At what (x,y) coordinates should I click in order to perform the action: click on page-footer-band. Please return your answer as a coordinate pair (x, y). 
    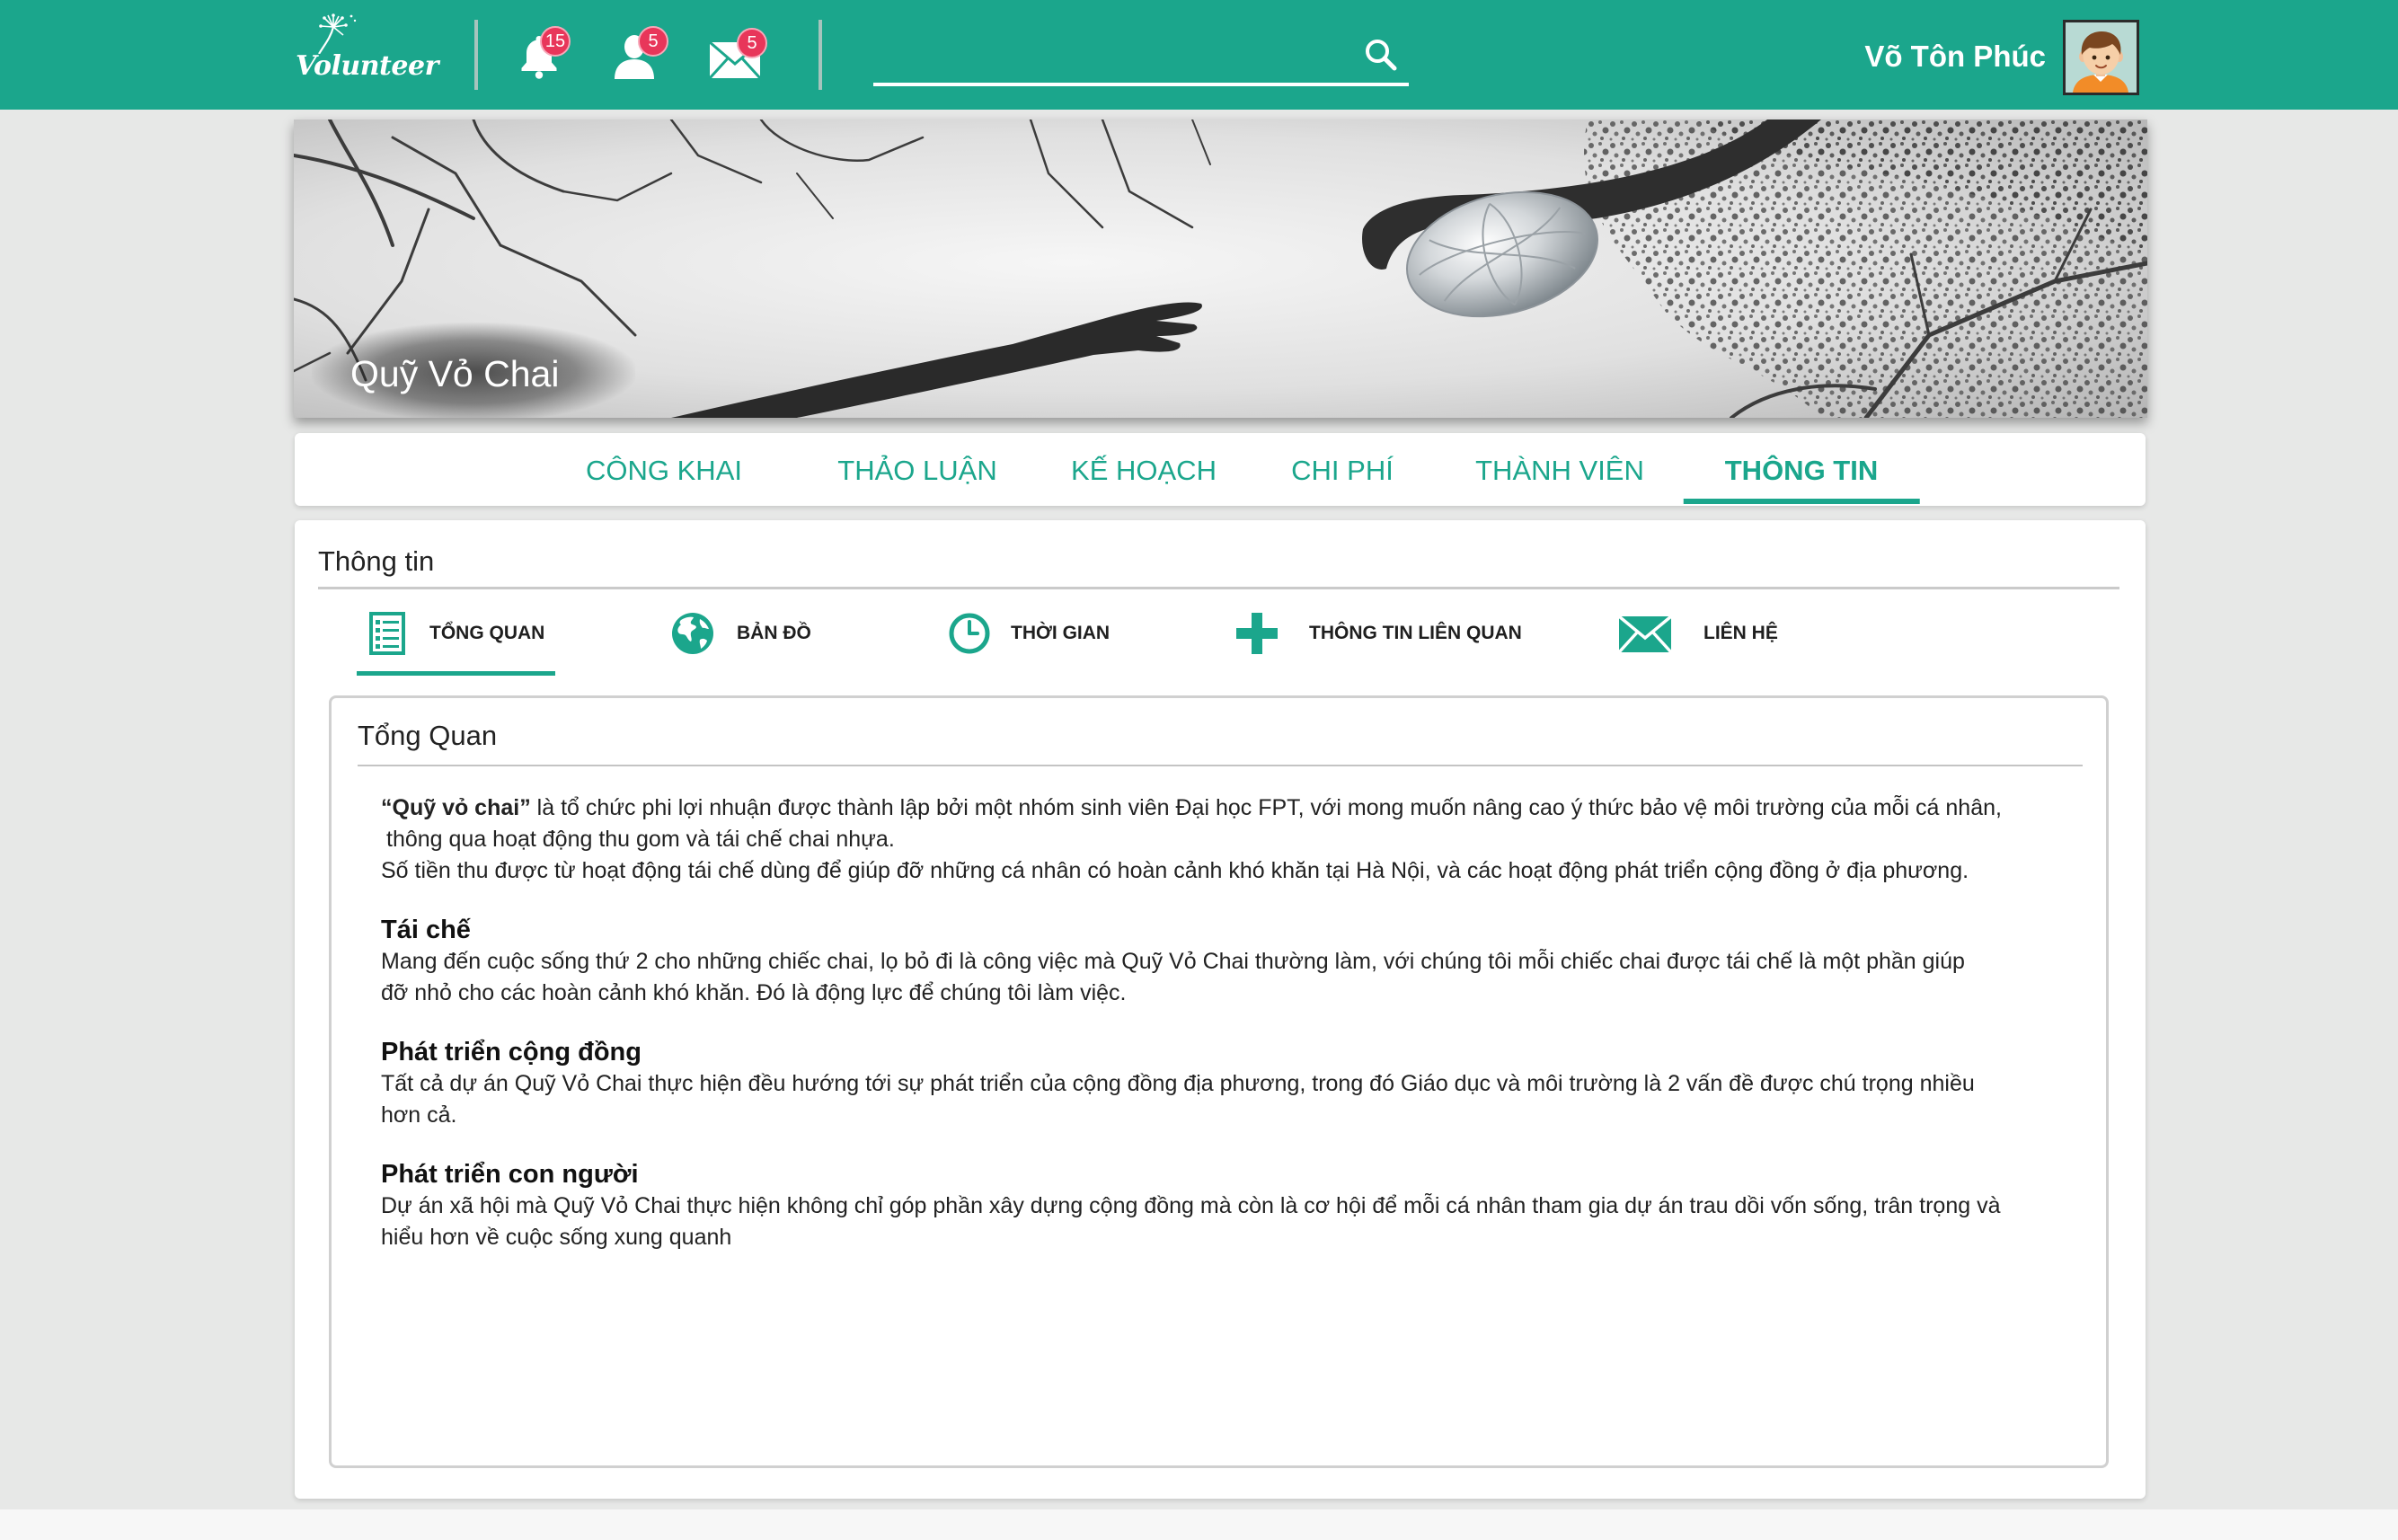
    Looking at the image, I should click on (1199, 1524).